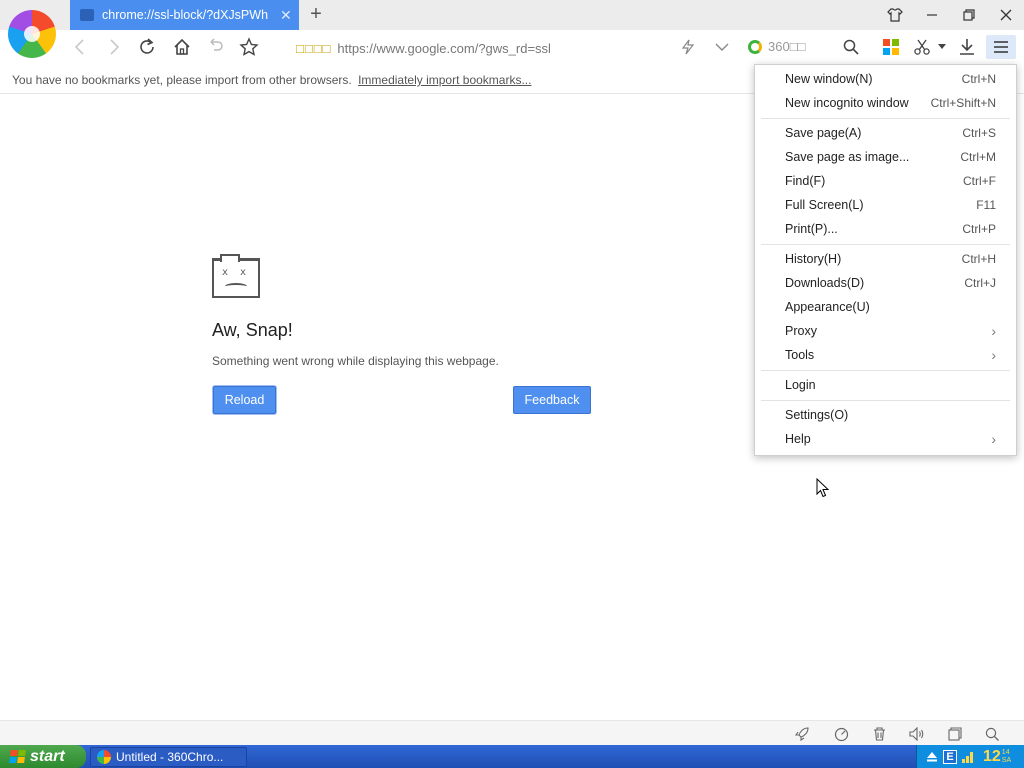 The width and height of the screenshot is (1024, 768). I want to click on menu-item-shortcut: Ctrl+Shift+N, so click(963, 103).